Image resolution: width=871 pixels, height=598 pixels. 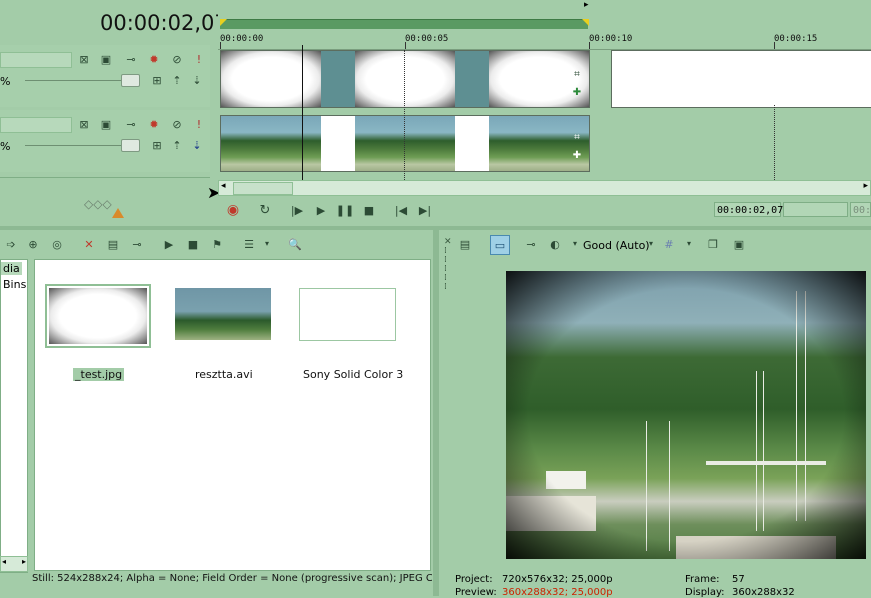 I want to click on video-fx-icon: ⊸, so click(x=531, y=244).